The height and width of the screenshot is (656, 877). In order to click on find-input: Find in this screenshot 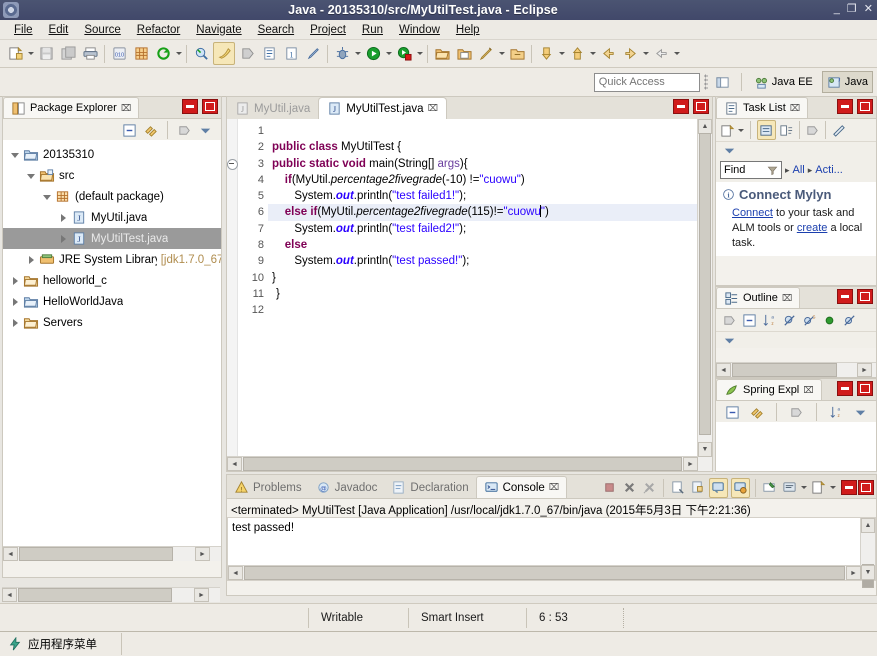, I will do `click(751, 170)`.